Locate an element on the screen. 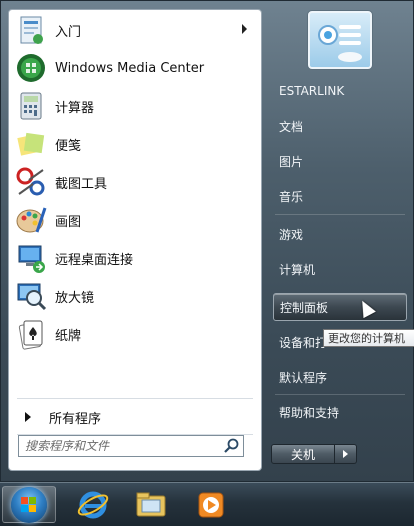 The image size is (414, 526). pinned-item-remote-desktop: 远程桌面连接 is located at coordinates (135, 258).